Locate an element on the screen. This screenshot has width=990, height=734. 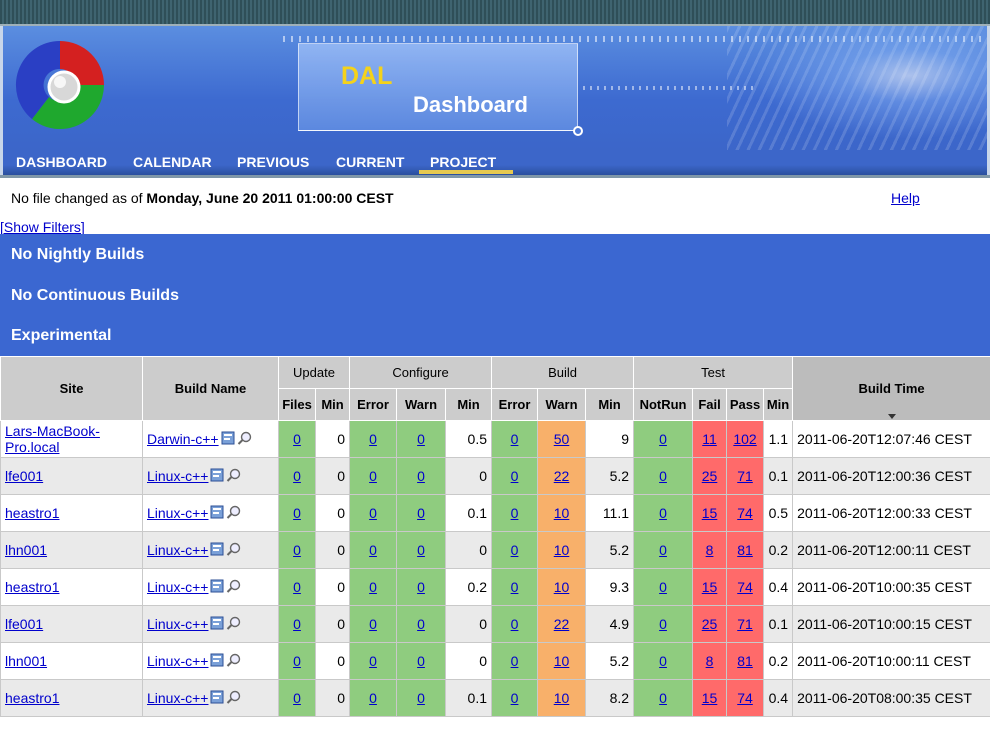
test-fail-link: 11 is located at coordinates (709, 439).